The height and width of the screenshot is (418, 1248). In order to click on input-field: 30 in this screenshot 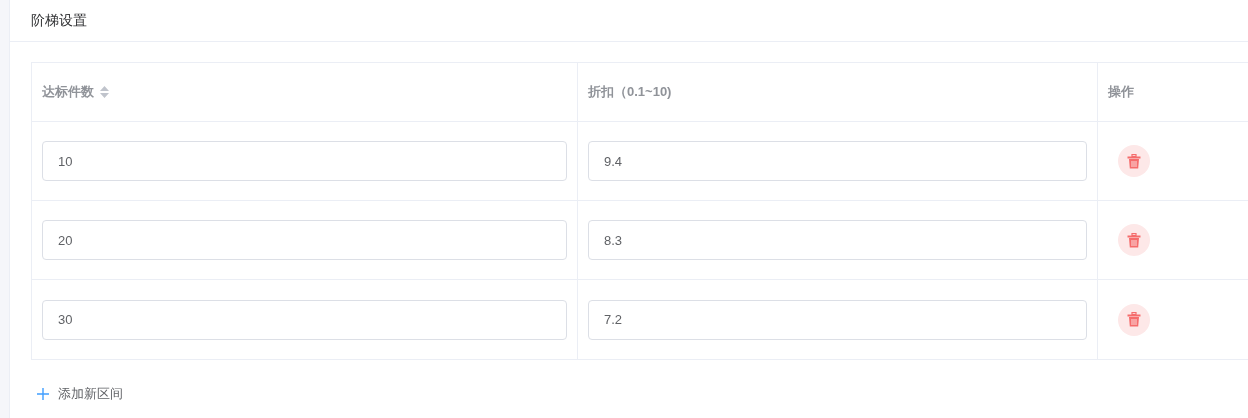, I will do `click(304, 319)`.